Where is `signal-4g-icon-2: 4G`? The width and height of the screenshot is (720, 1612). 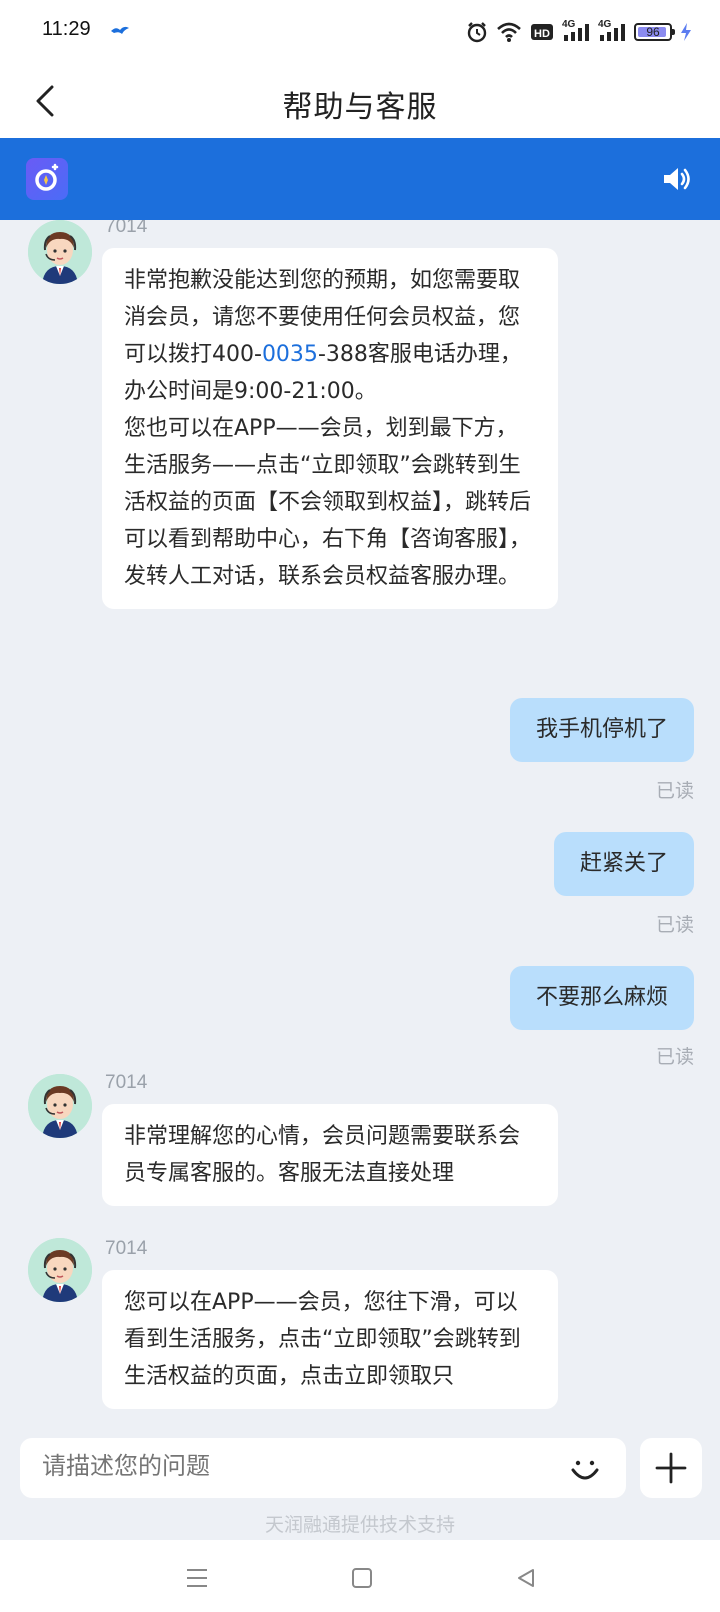 signal-4g-icon-2: 4G is located at coordinates (612, 31).